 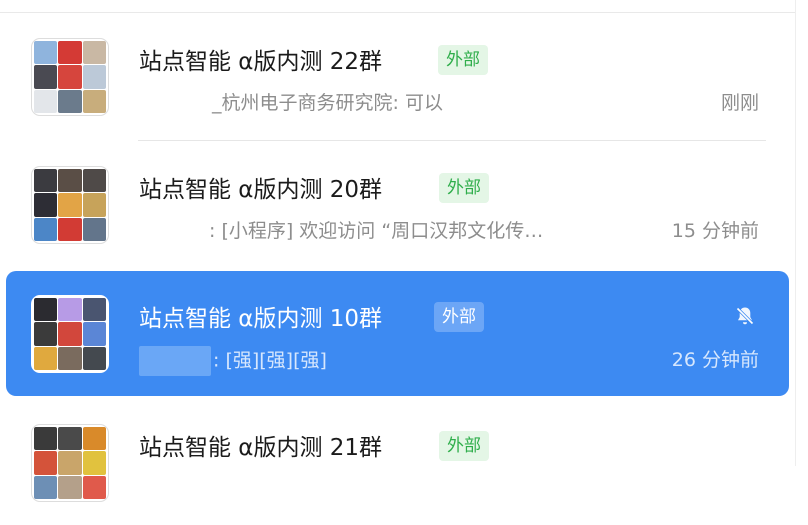 I want to click on chat-title: 站点智能 α版内测 22群, so click(x=261, y=62).